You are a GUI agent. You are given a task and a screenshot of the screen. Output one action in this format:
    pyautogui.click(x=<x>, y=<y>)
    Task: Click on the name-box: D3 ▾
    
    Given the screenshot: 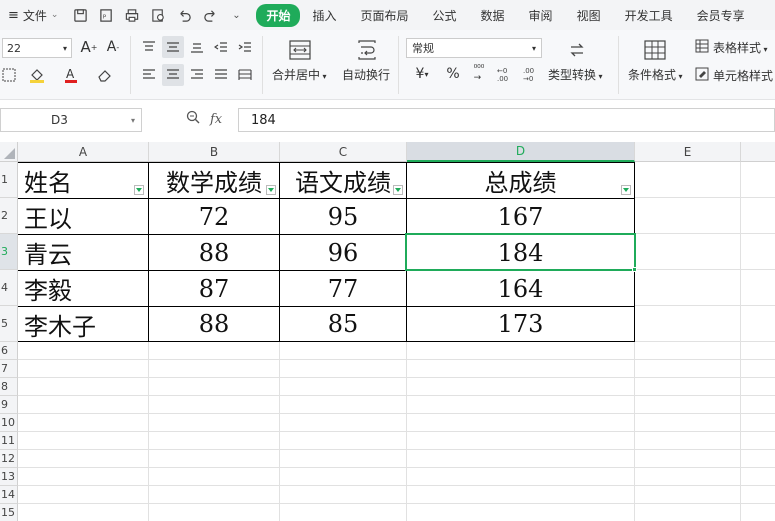 What is the action you would take?
    pyautogui.click(x=71, y=120)
    